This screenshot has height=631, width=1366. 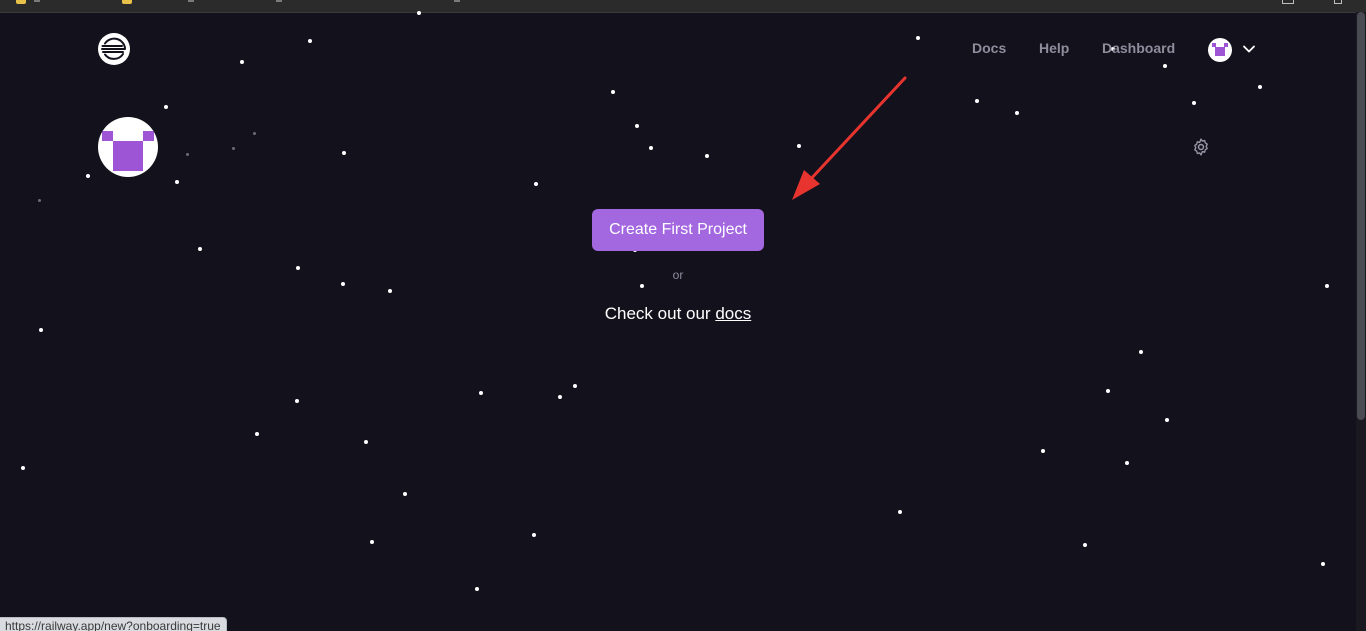 I want to click on profile-avatar-pattern, so click(x=128, y=151).